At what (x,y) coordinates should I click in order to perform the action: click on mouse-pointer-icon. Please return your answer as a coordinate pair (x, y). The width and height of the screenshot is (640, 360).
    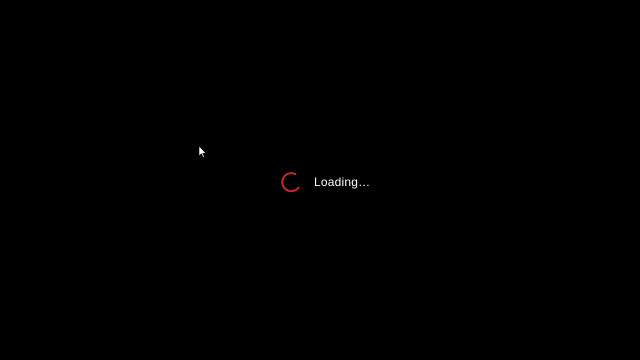
    Looking at the image, I should click on (203, 152).